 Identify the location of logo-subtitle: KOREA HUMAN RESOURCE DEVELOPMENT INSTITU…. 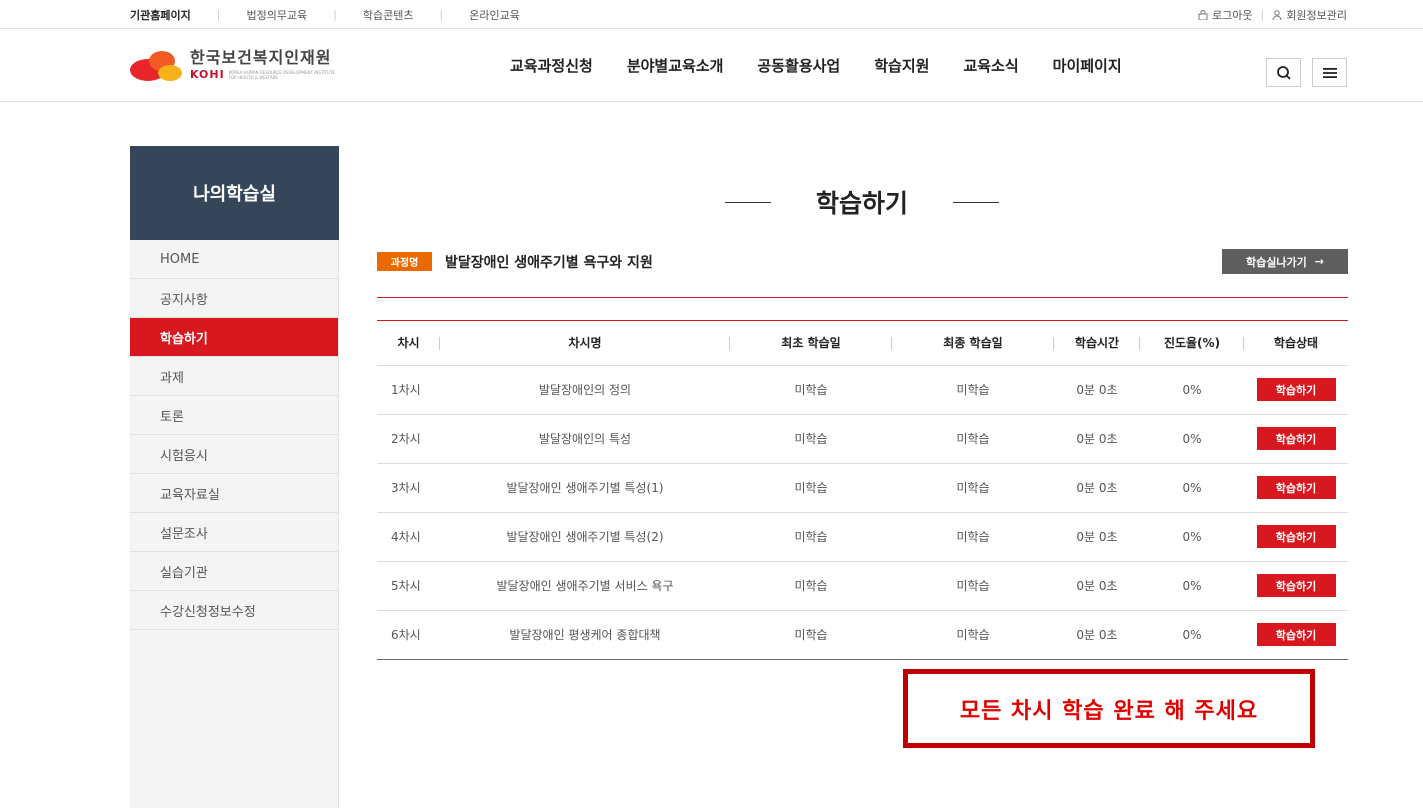
(281, 74).